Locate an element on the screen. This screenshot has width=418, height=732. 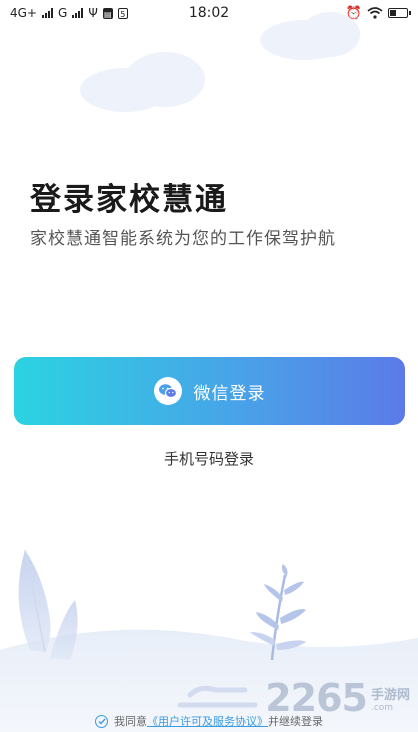
wechat-login-label: 微信登录 is located at coordinates (229, 393).